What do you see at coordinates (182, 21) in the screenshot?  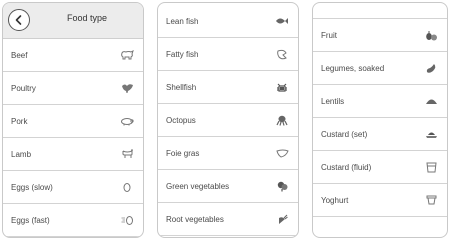 I see `list-item-label: Lean fish` at bounding box center [182, 21].